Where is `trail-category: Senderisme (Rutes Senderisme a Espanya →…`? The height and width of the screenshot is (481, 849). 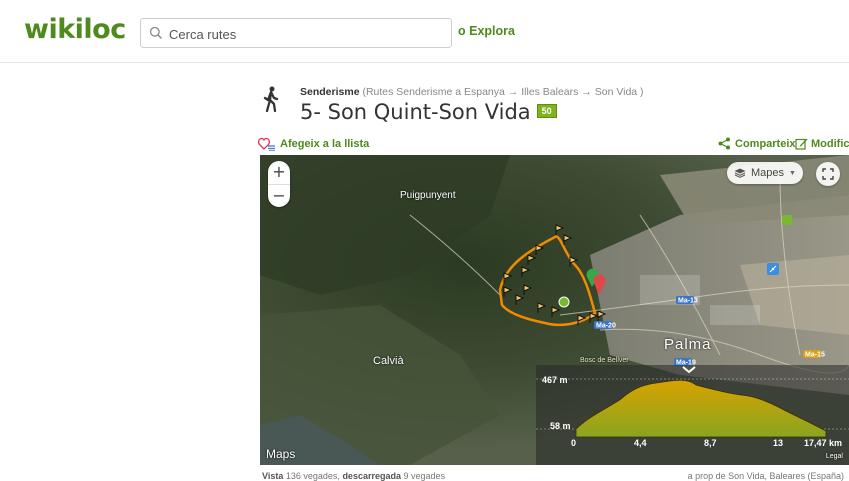 trail-category: Senderisme (Rutes Senderisme a Espanya →… is located at coordinates (472, 92).